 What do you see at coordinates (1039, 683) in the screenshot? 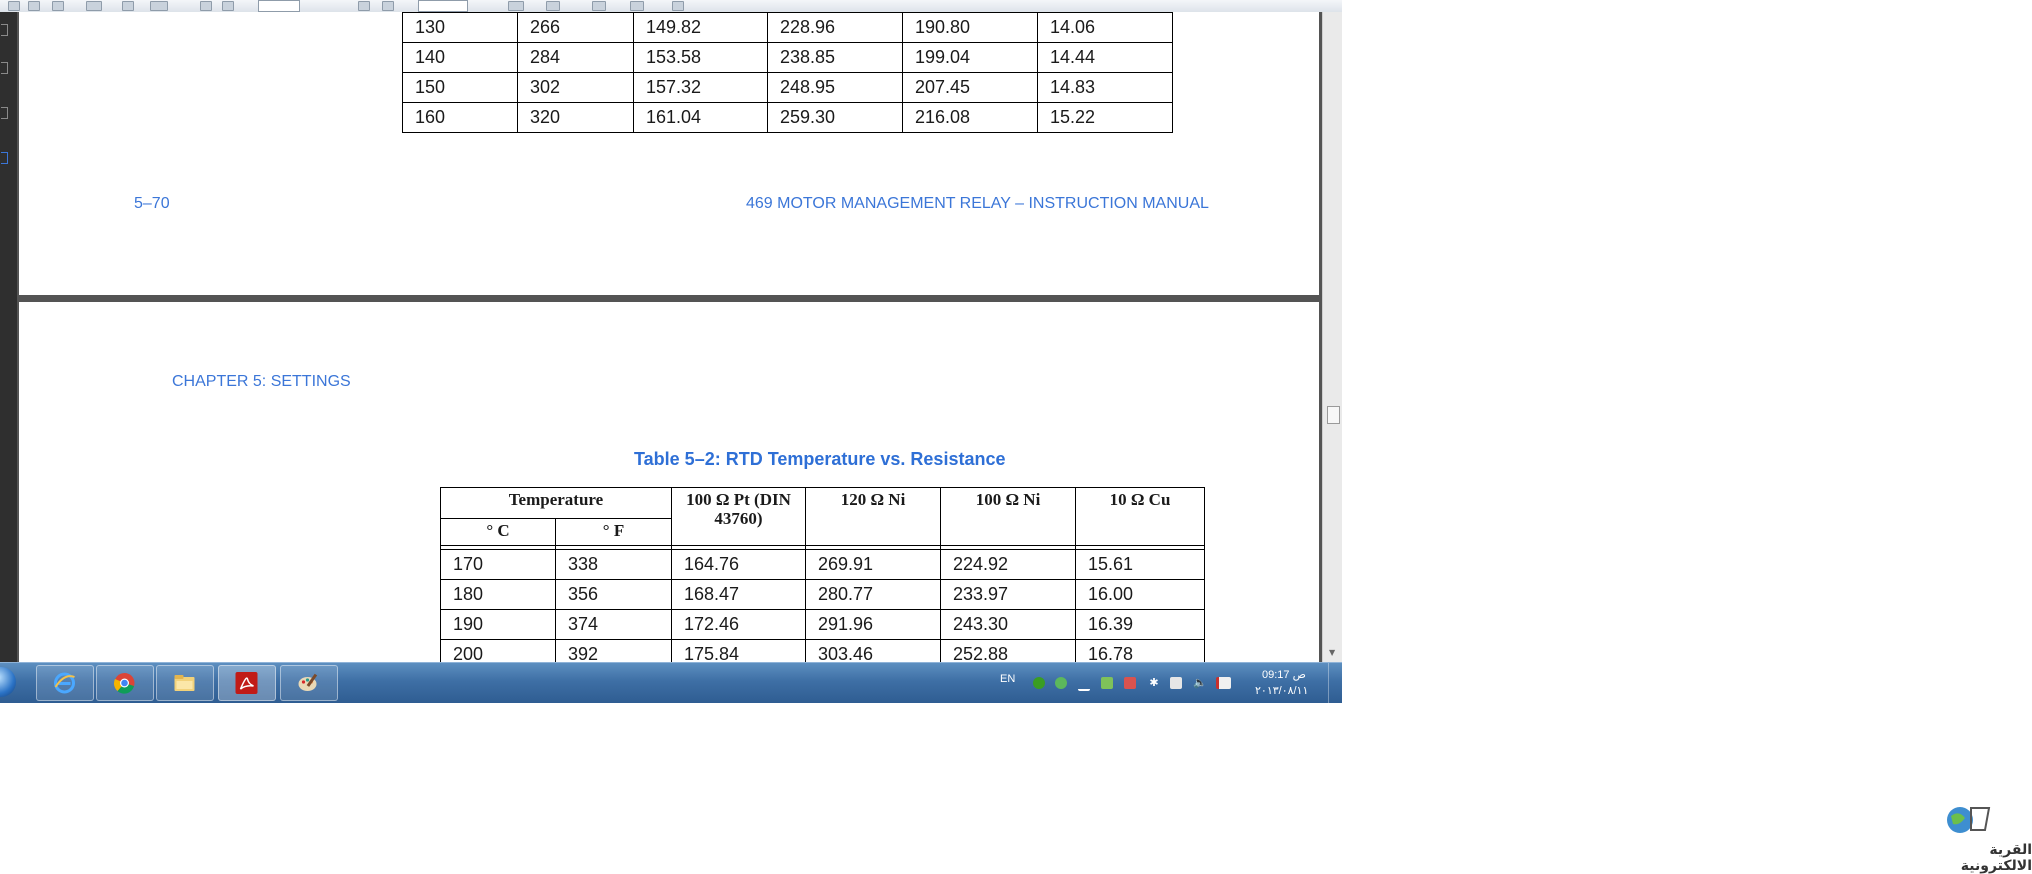
I see `info-tray-icon` at bounding box center [1039, 683].